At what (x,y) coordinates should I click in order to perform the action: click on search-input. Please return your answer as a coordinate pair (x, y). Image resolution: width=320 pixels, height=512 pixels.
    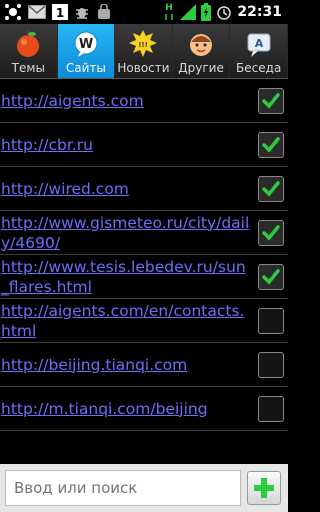
    Looking at the image, I should click on (123, 488).